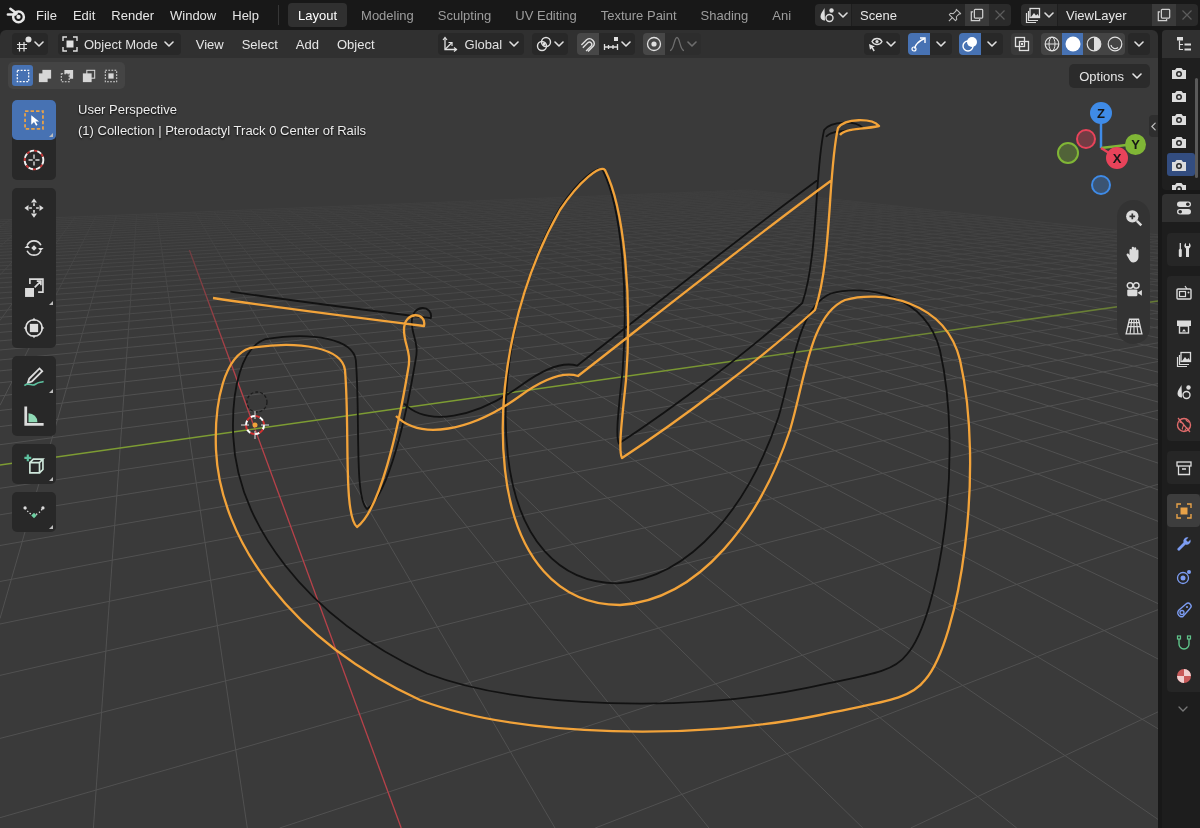  What do you see at coordinates (110, 75) in the screenshot?
I see `squares-intersect-icon` at bounding box center [110, 75].